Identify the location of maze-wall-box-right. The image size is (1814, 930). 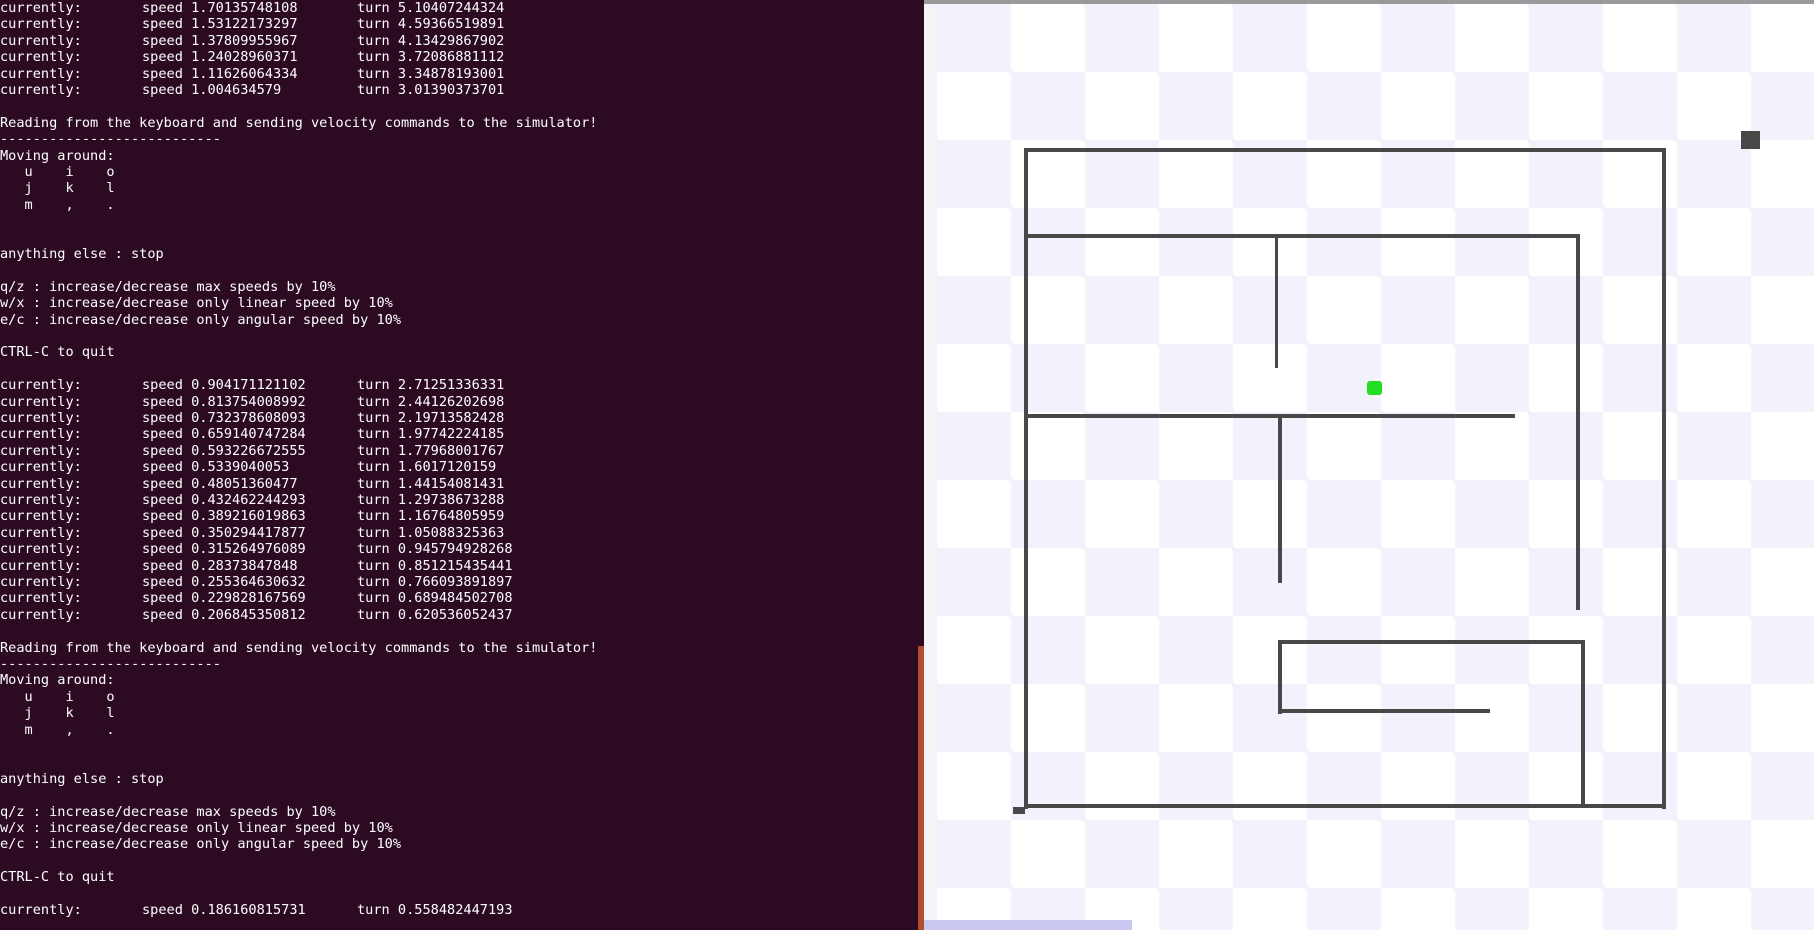
(1583, 723).